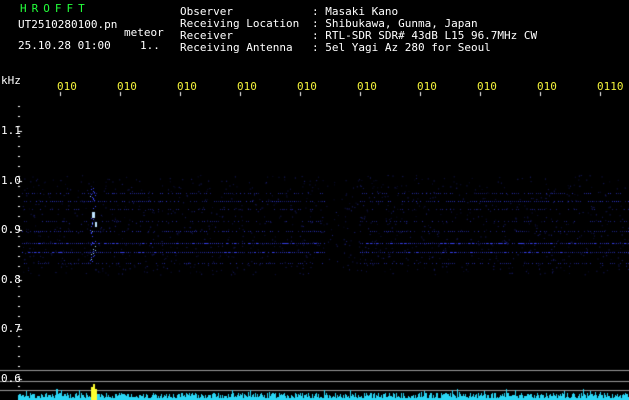 The image size is (629, 400). Describe the element at coordinates (11, 80) in the screenshot. I see `freq-unit-label: kHz` at that location.